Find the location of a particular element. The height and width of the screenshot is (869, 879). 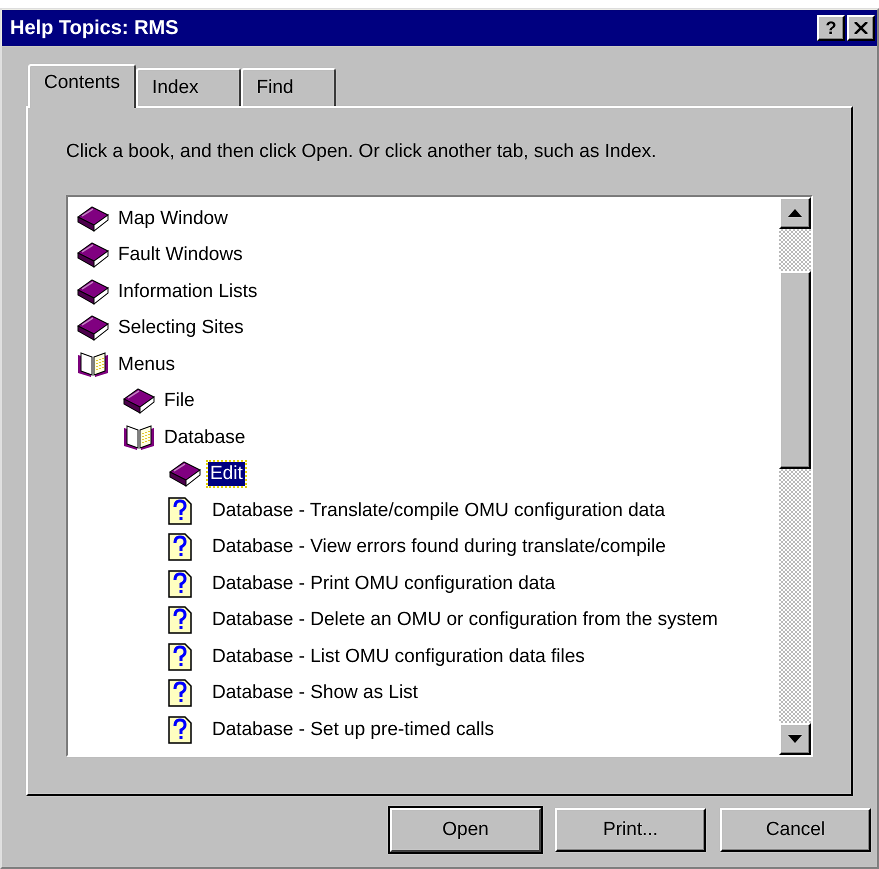

close-button is located at coordinates (861, 28).